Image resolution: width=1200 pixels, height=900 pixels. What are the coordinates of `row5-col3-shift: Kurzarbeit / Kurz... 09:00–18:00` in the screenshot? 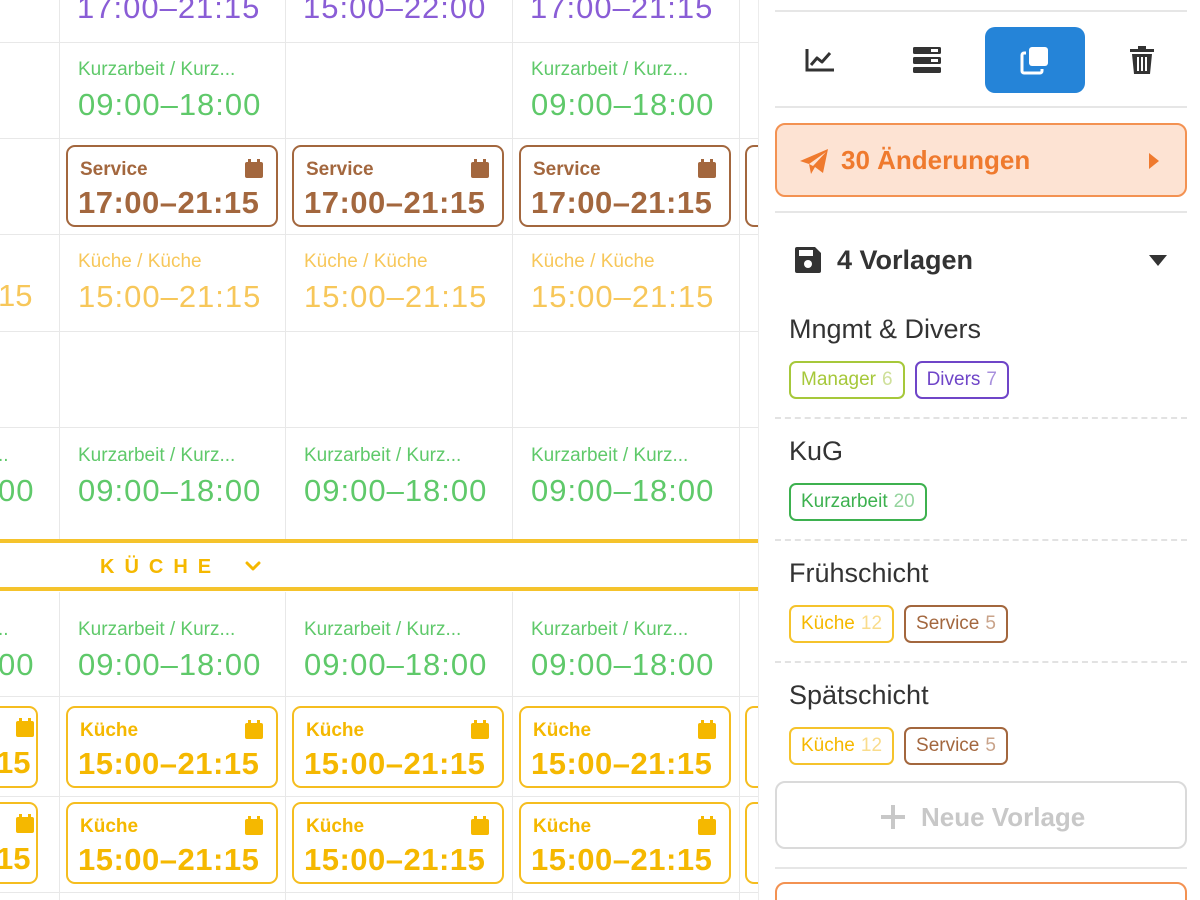 It's located at (622, 477).